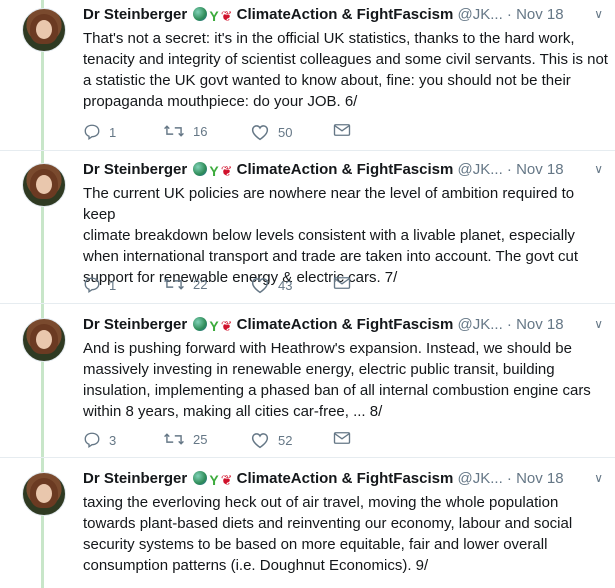  I want to click on like-count: 50, so click(285, 132).